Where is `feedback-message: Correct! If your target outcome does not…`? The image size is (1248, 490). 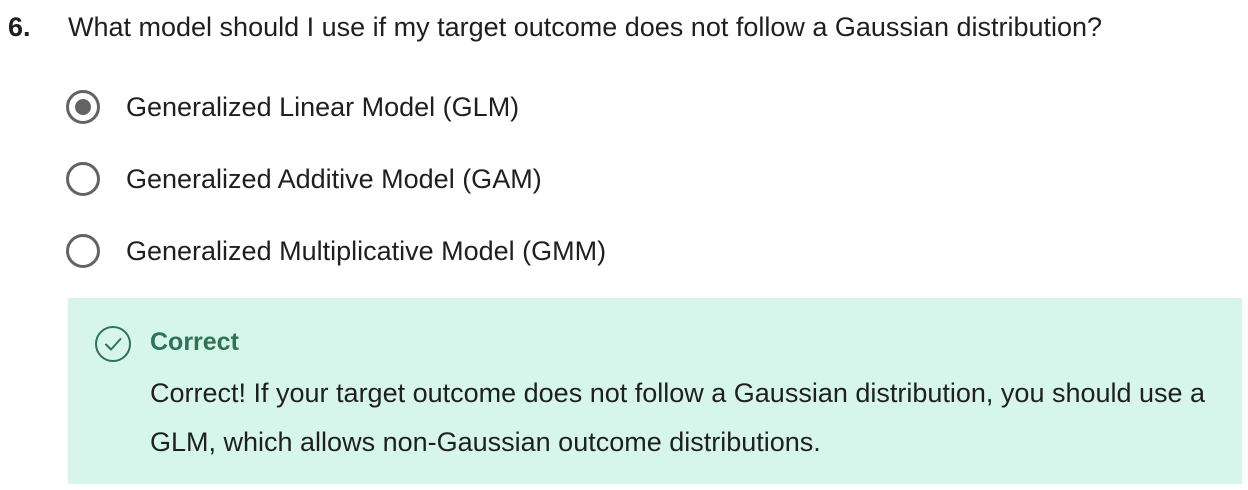 feedback-message: Correct! If your target outcome does not… is located at coordinates (678, 417).